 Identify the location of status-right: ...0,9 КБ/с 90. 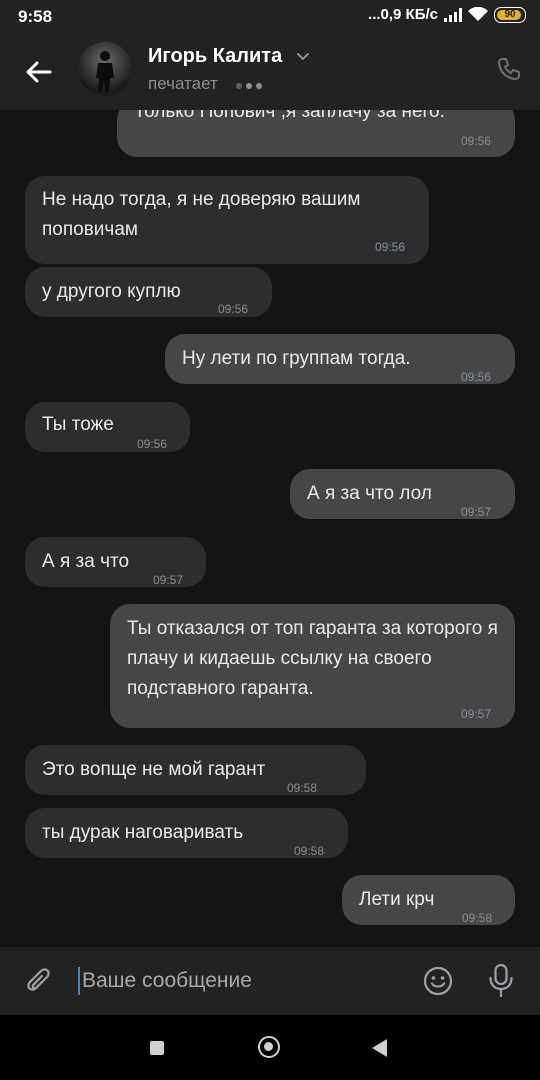
(447, 14).